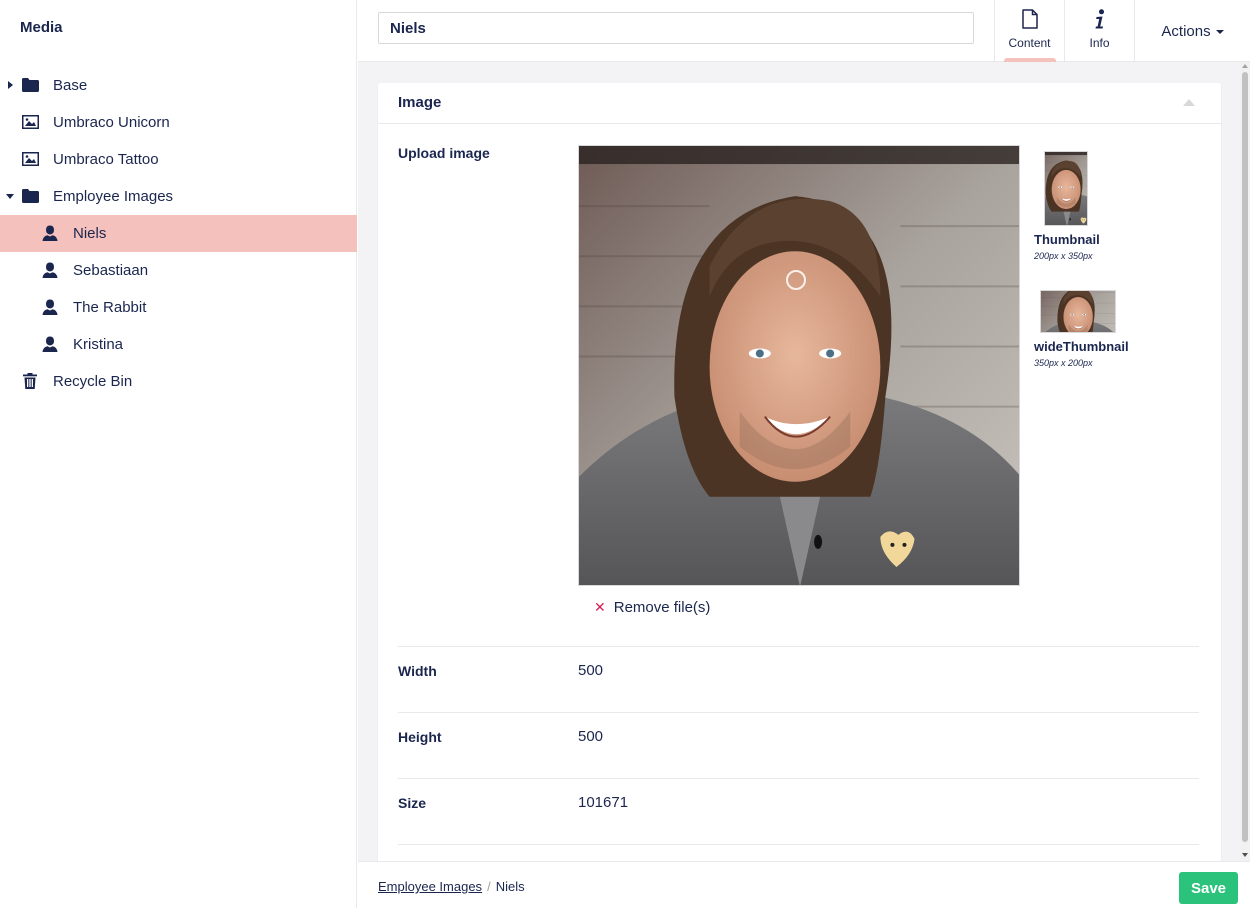 The image size is (1250, 908). I want to click on tab-info: Info, so click(1099, 31).